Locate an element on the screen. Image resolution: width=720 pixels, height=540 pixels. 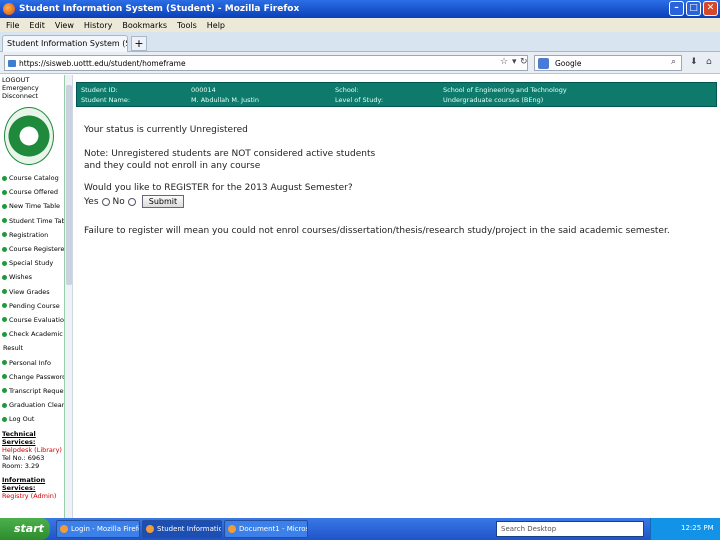
sidebar-item-transcript-request: Transcript Request is located at coordinates (32, 391).